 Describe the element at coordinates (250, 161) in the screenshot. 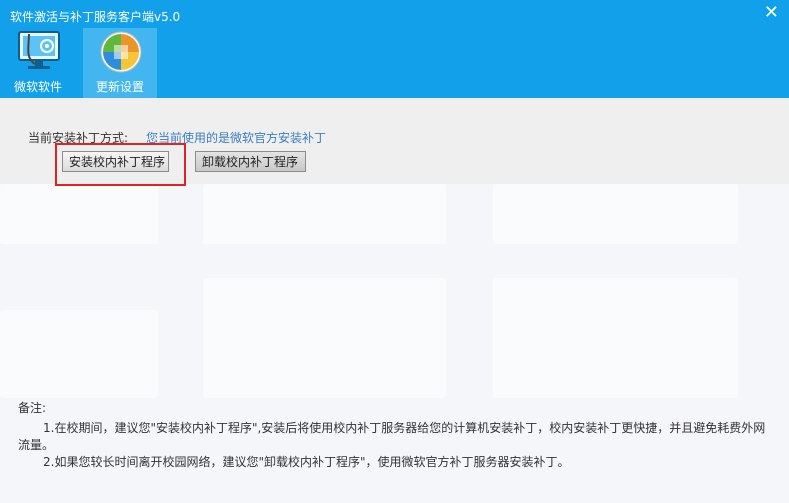

I see `uninstall-campus-patch-button: 卸载校内补丁程序` at that location.